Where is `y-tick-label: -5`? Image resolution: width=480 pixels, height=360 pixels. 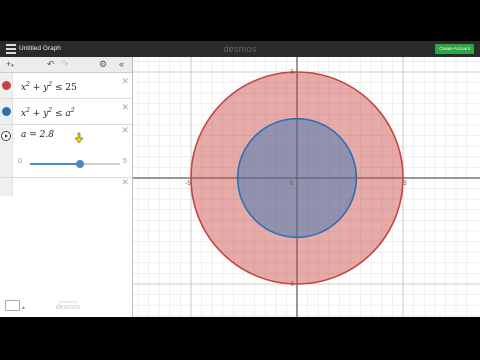
y-tick-label: -5 is located at coordinates (292, 285).